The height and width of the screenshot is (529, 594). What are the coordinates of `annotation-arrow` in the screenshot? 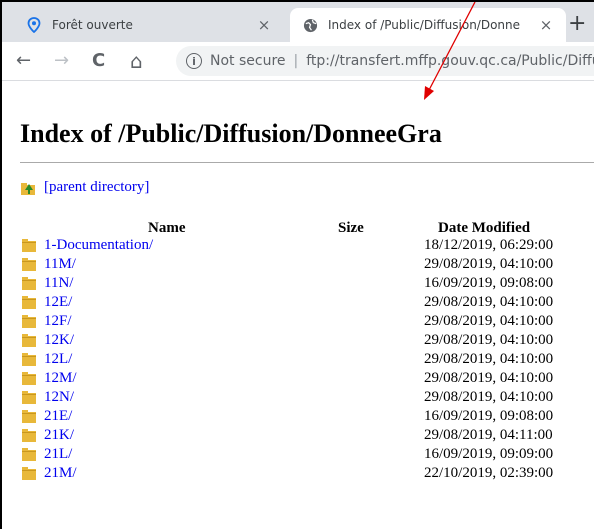 It's located at (450, 51).